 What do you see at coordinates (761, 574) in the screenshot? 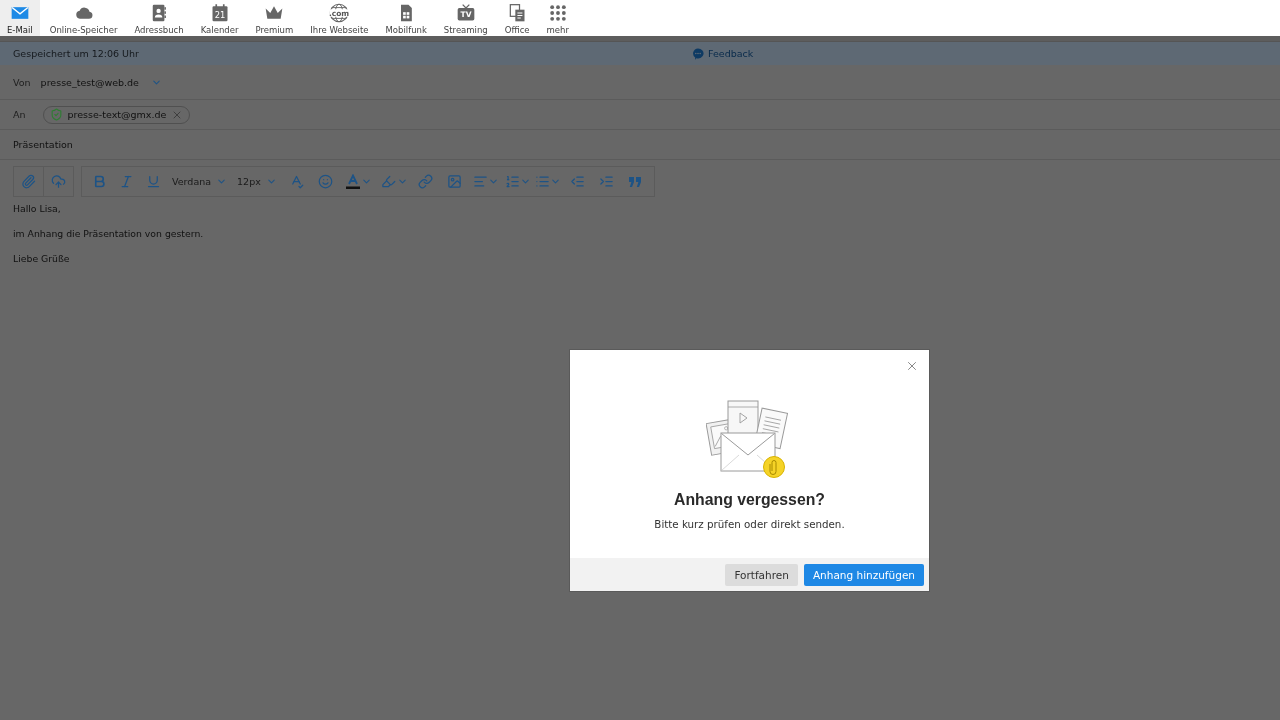
I see `continue-button: Fortfahren` at bounding box center [761, 574].